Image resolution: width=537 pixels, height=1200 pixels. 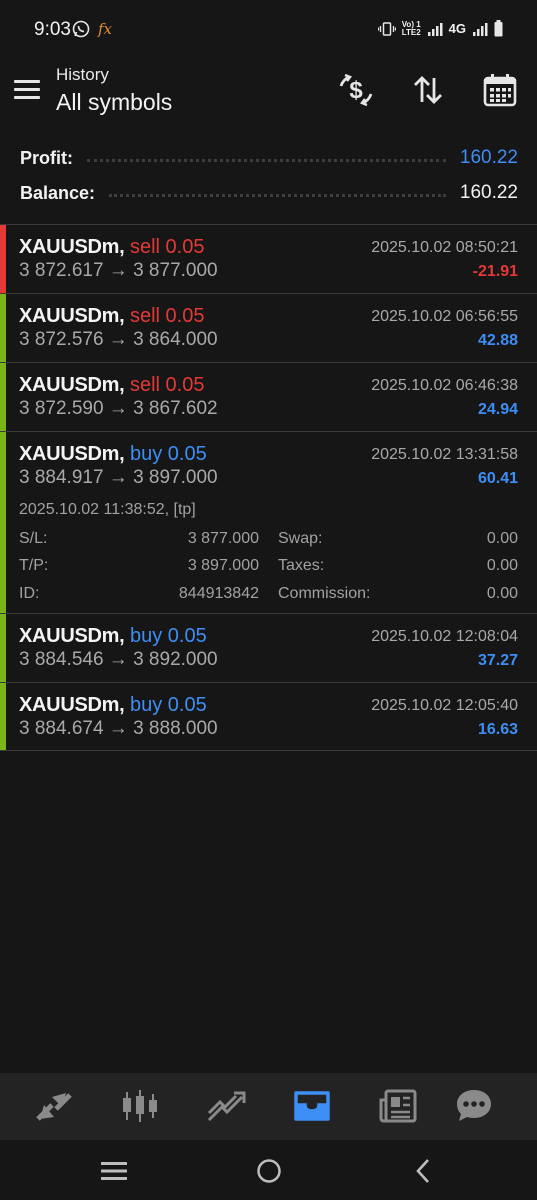 What do you see at coordinates (118, 270) in the screenshot?
I see `deal-prices: 3 872.617 → 3 877.000` at bounding box center [118, 270].